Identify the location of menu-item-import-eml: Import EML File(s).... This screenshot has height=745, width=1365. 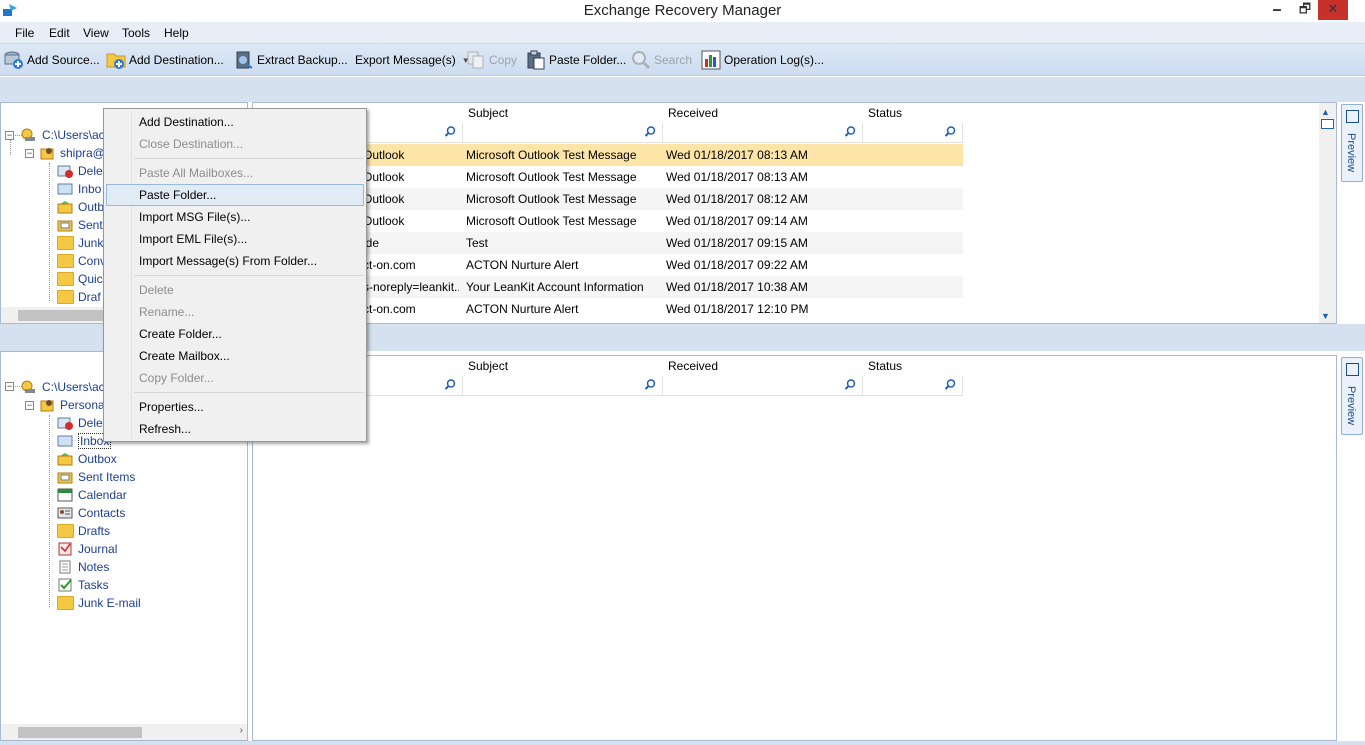
(235, 239).